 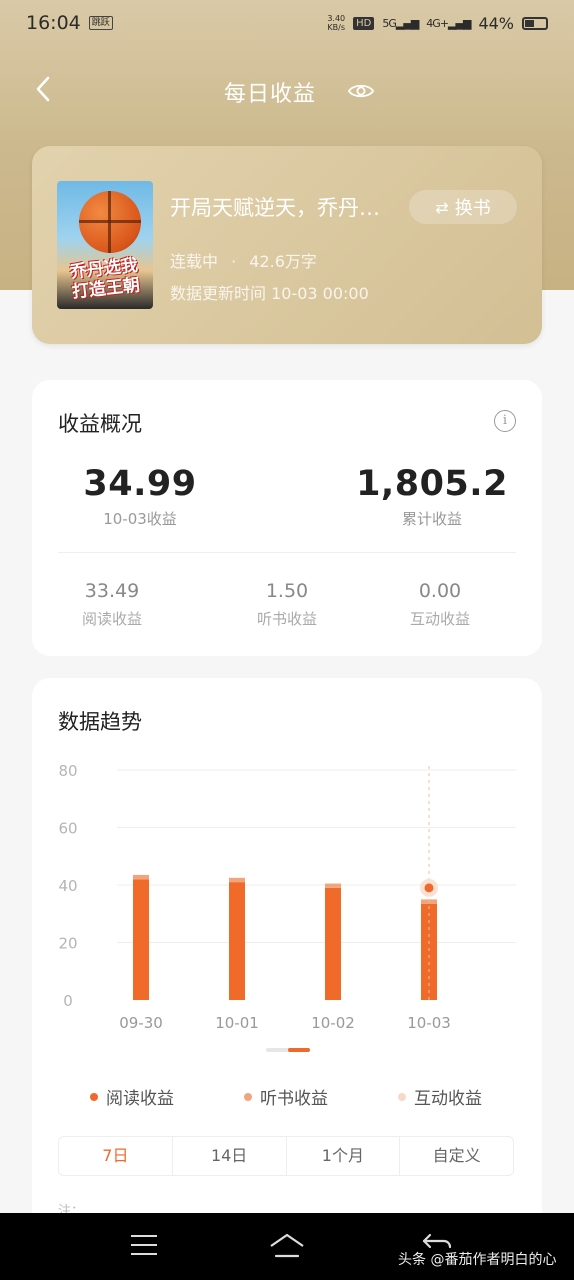 What do you see at coordinates (269, 94) in the screenshot?
I see `page-title-text: 每日收益` at bounding box center [269, 94].